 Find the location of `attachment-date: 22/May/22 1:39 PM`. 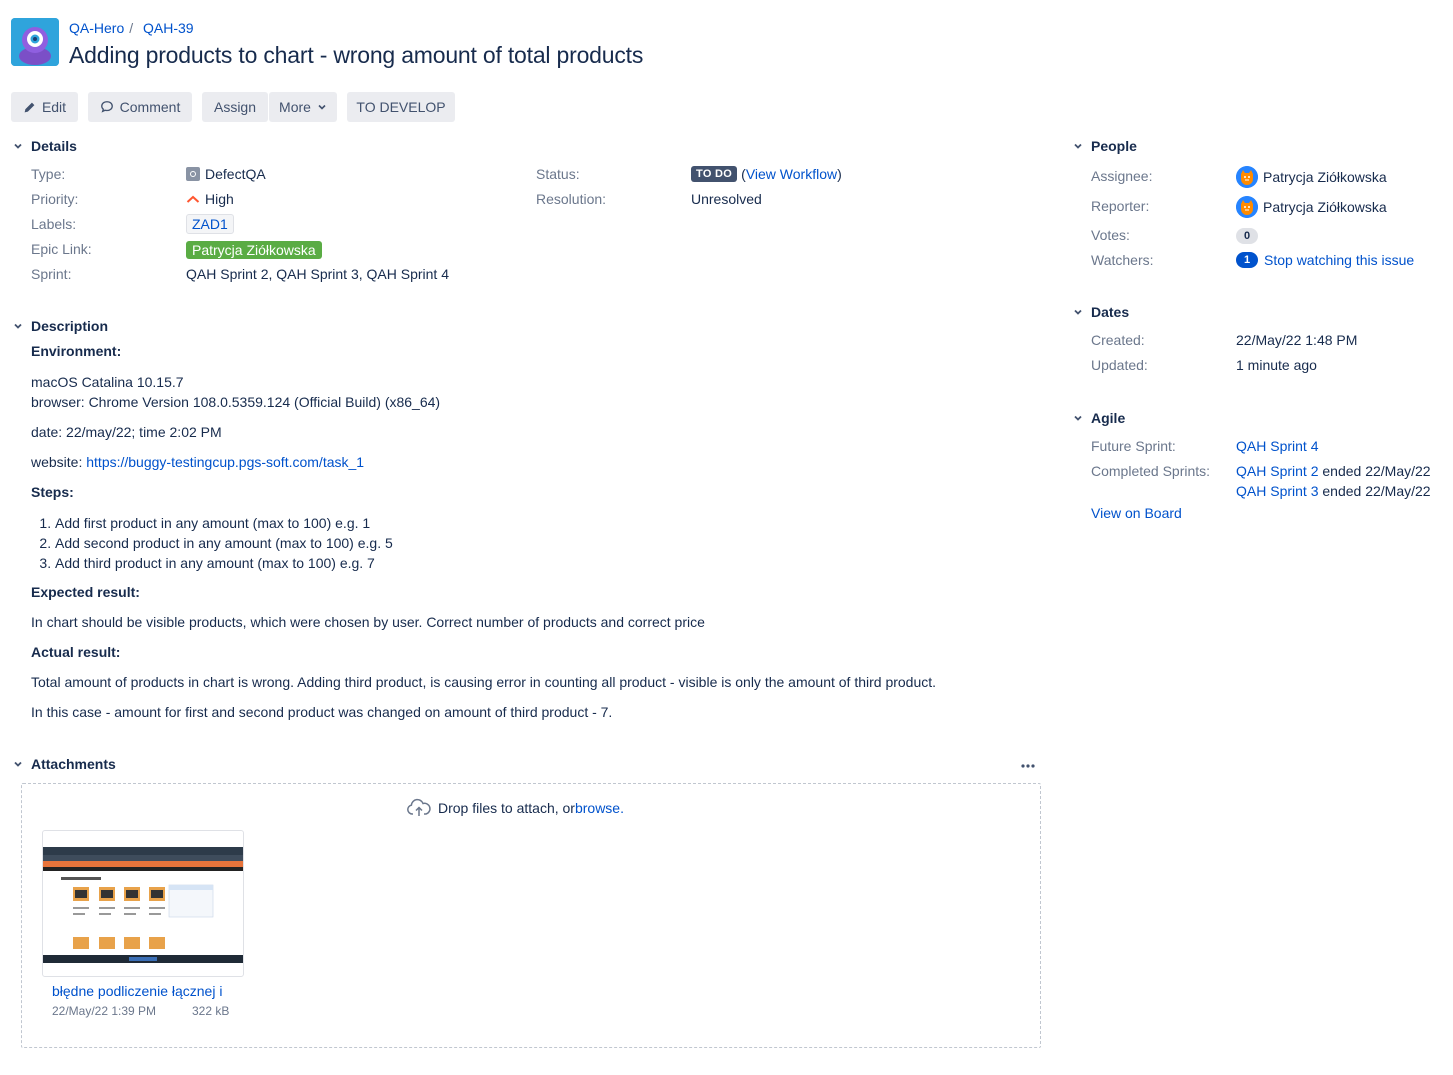

attachment-date: 22/May/22 1:39 PM is located at coordinates (104, 1011).